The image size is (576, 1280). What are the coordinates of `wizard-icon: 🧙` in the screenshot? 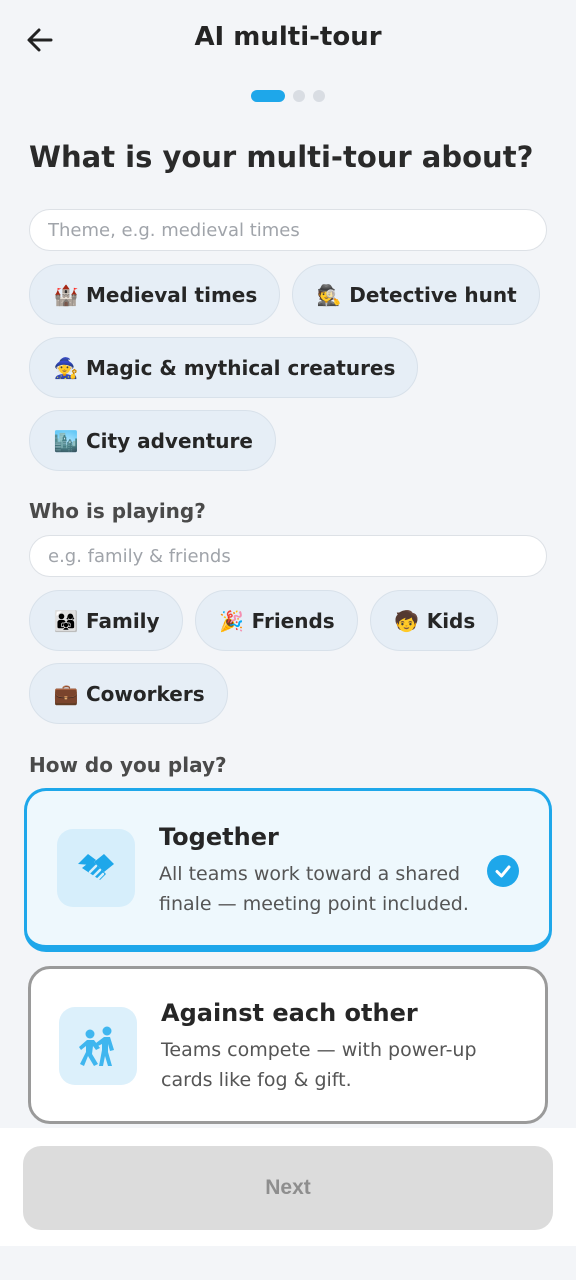 It's located at (66, 367).